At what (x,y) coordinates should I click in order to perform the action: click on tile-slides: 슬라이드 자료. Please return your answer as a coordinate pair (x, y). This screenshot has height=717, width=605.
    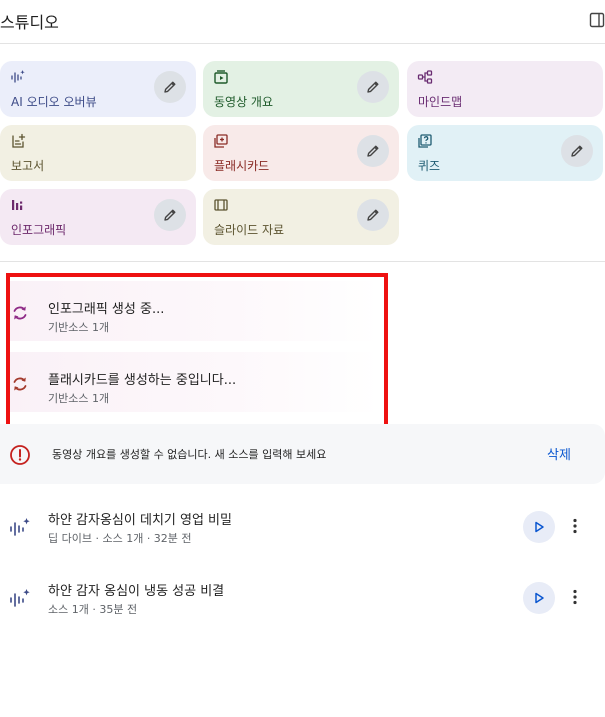
    Looking at the image, I should click on (301, 217).